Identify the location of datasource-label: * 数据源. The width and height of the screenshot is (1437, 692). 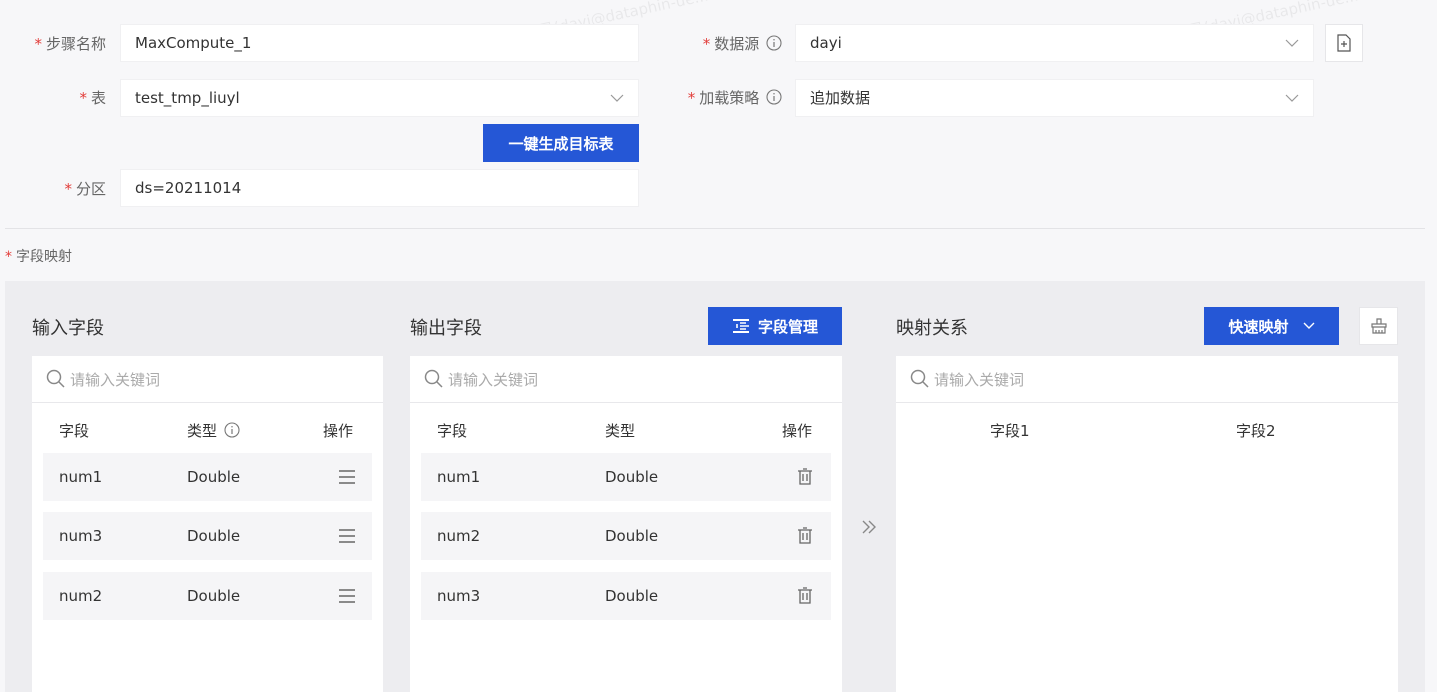
(721, 44).